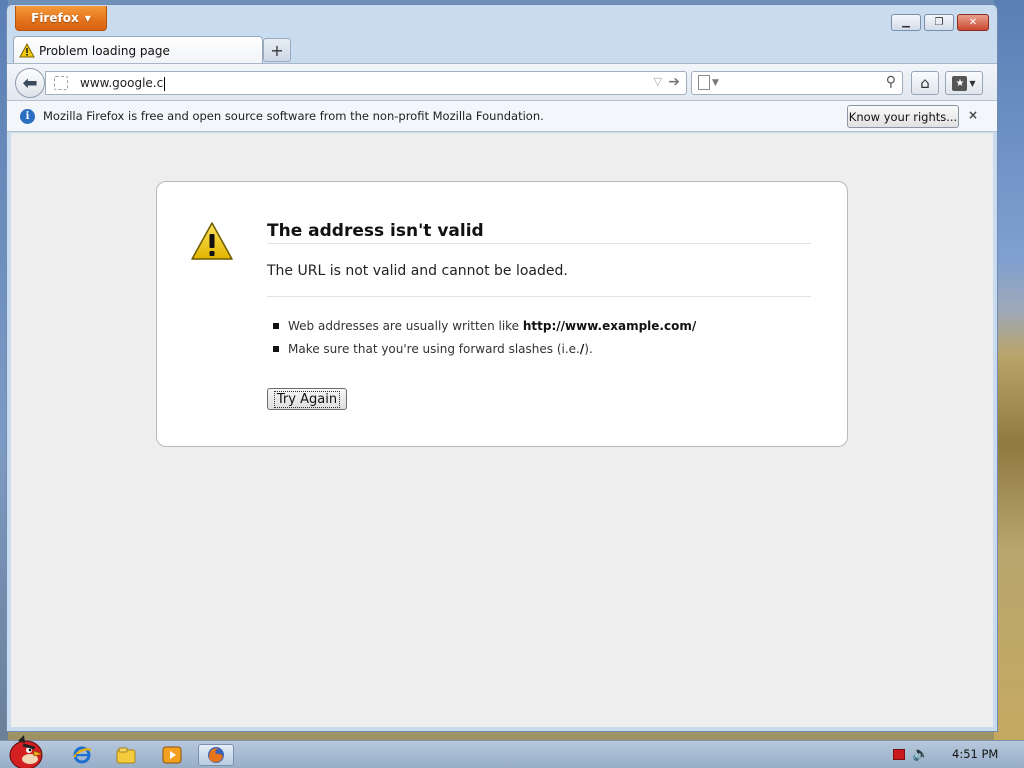 The image size is (1024, 768). Describe the element at coordinates (27, 116) in the screenshot. I see `info-icon: i` at that location.